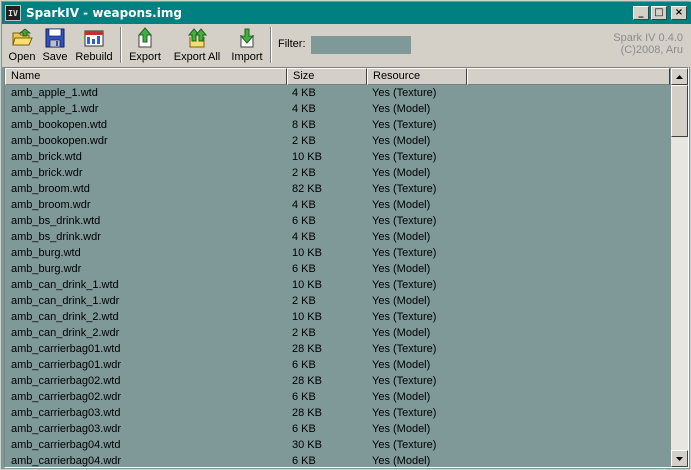 This screenshot has height=470, width=691. What do you see at coordinates (247, 38) in the screenshot?
I see `import-arrow-icon` at bounding box center [247, 38].